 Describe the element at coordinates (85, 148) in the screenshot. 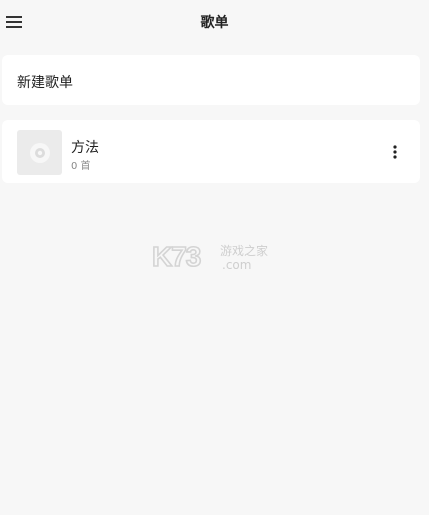

I see `playlist-name: 方法` at that location.